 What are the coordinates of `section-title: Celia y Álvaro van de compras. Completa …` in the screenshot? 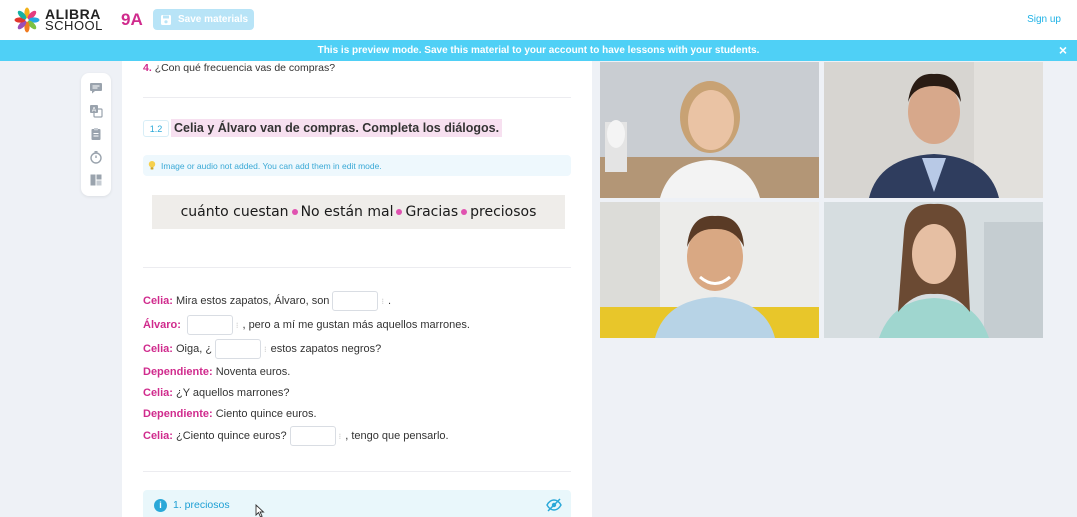 It's located at (337, 128).